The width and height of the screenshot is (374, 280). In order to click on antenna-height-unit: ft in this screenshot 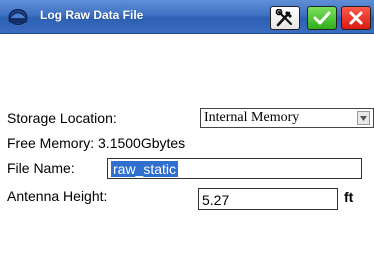, I will do `click(349, 197)`.